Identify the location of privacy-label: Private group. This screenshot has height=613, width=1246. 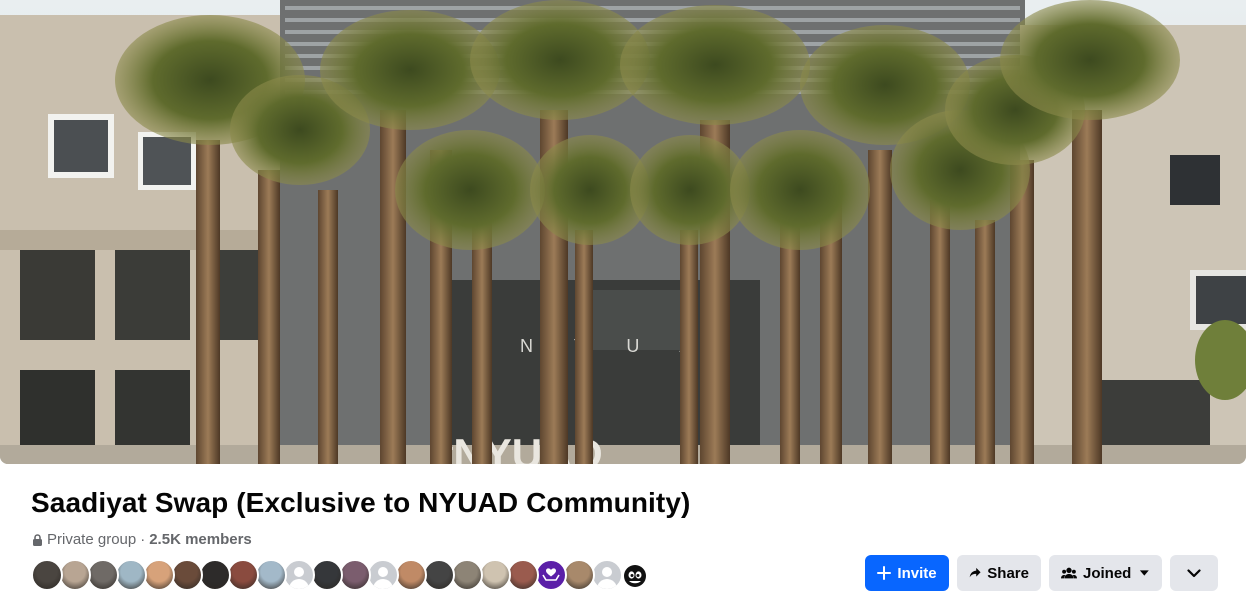
(91, 539).